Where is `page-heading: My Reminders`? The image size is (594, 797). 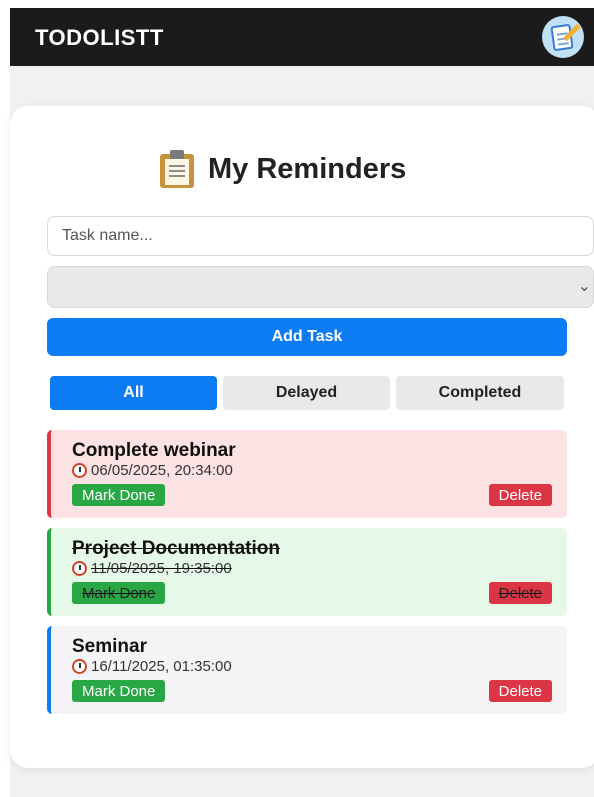
page-heading: My Reminders is located at coordinates (283, 169).